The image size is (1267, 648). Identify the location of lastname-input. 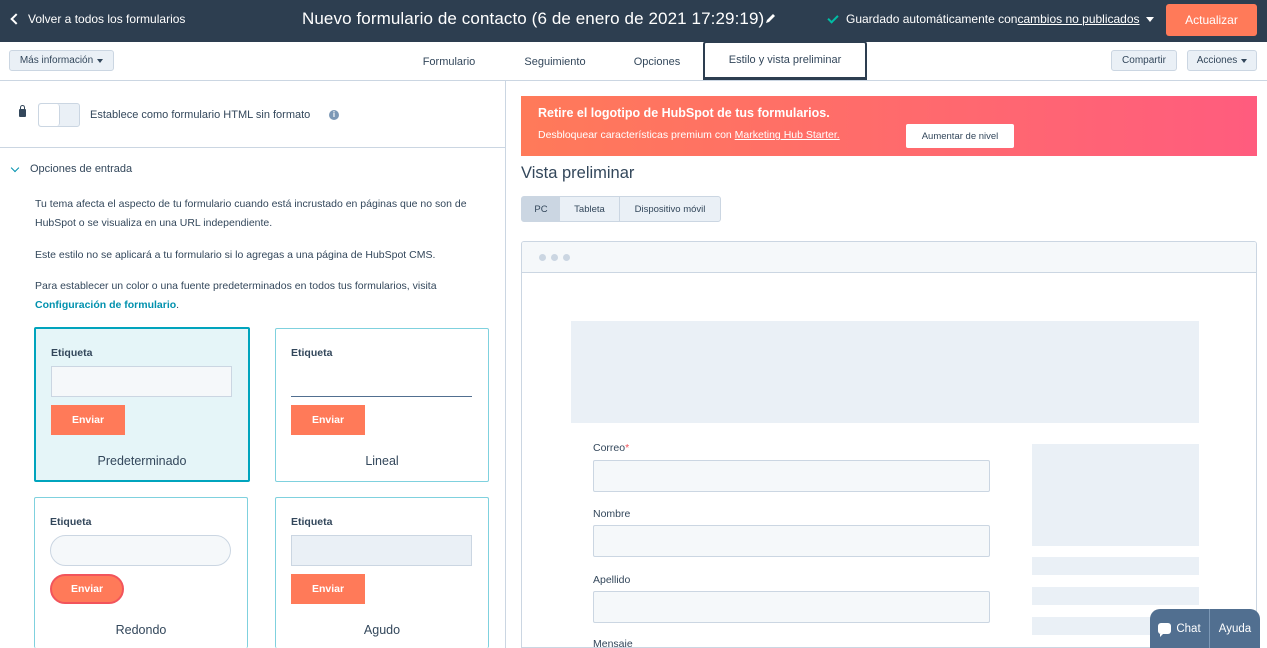
(791, 607).